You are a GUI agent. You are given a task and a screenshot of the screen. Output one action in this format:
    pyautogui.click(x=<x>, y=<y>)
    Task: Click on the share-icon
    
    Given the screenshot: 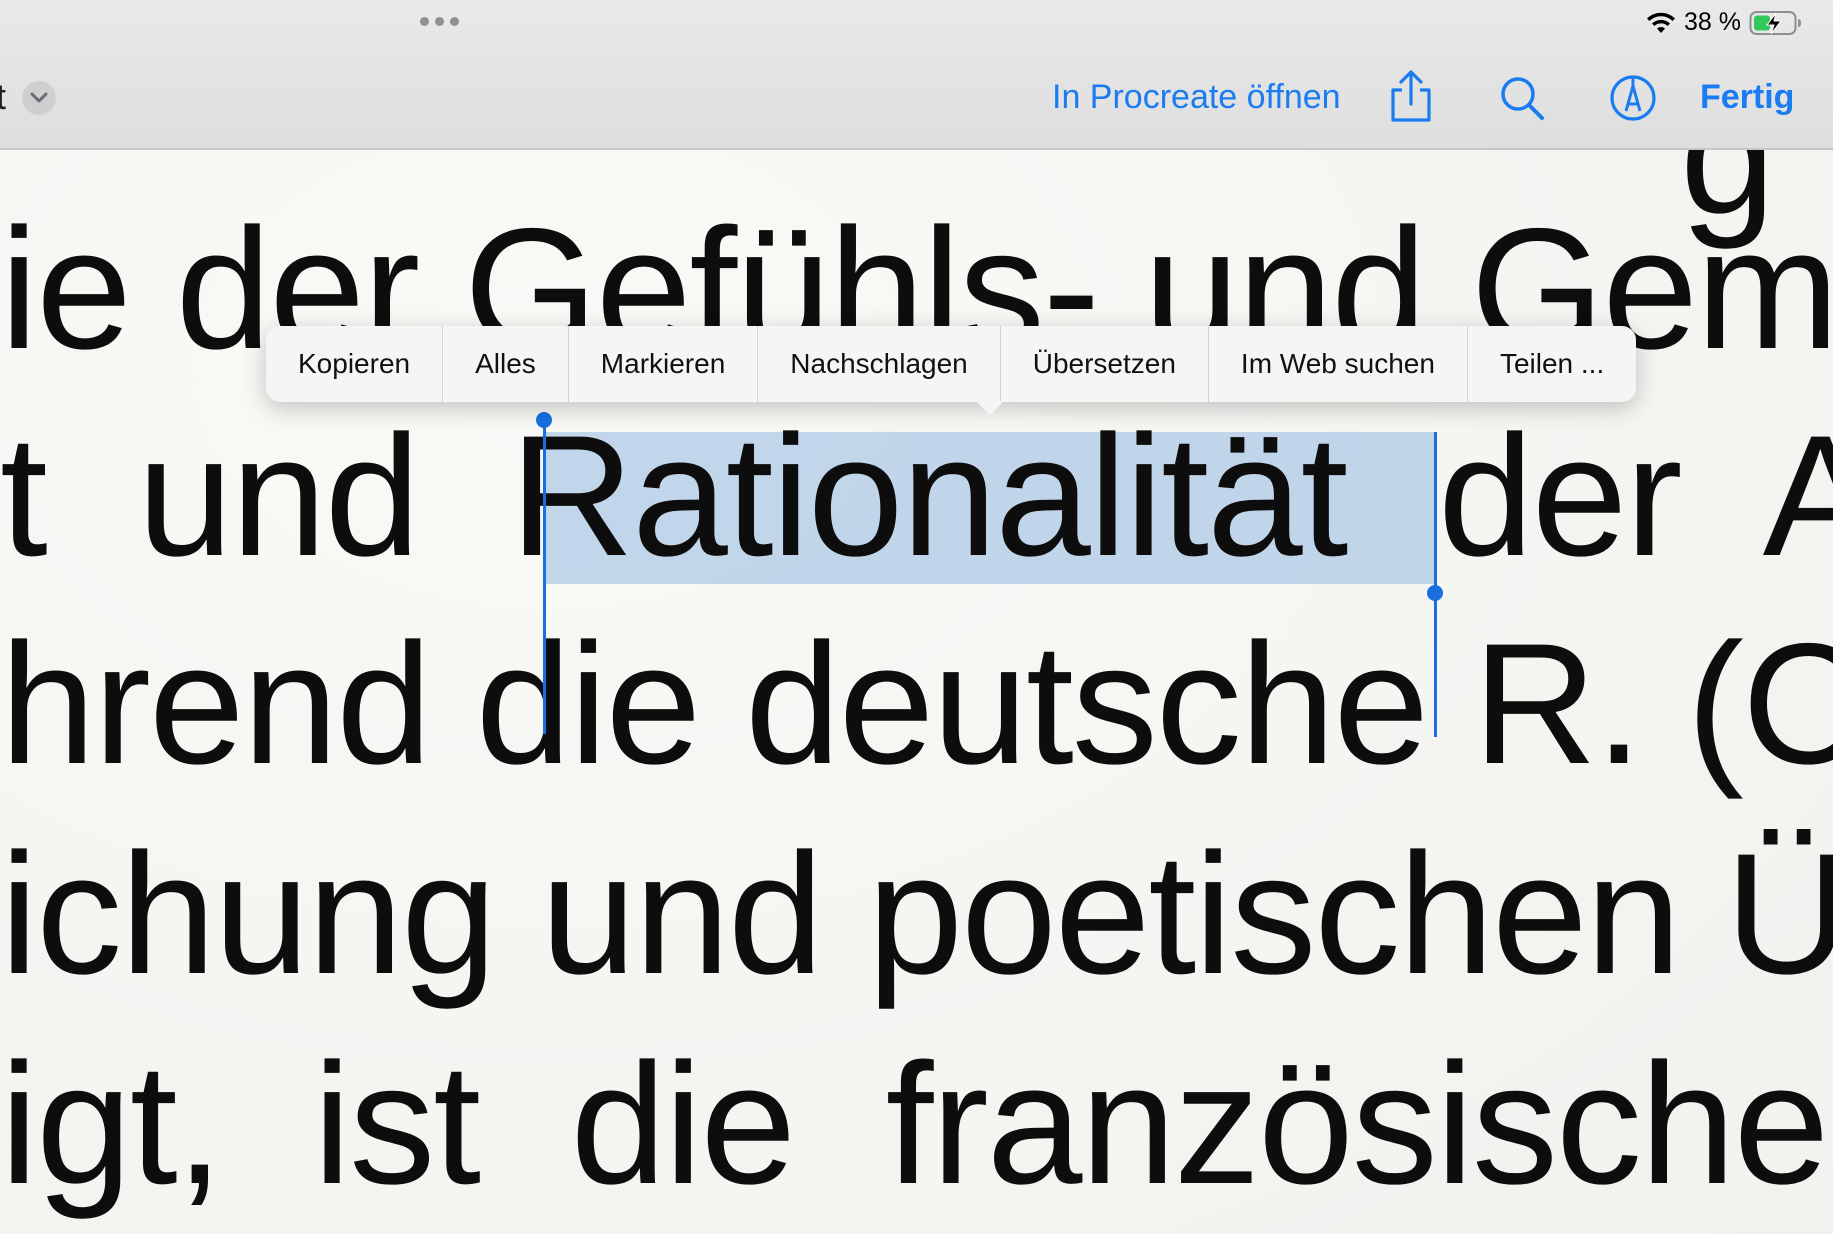 What is the action you would take?
    pyautogui.click(x=1411, y=96)
    